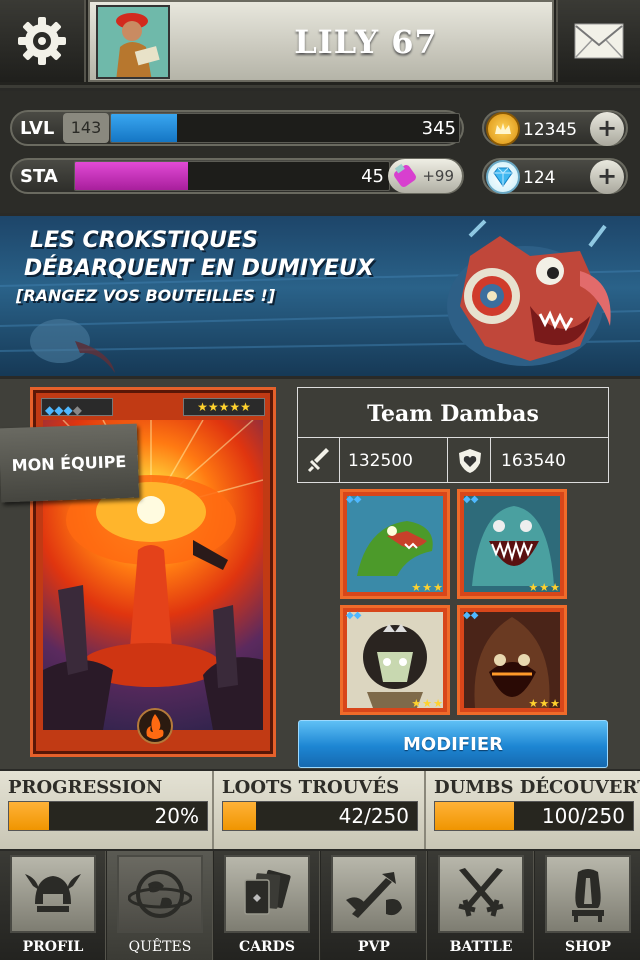 This screenshot has height=960, width=640. I want to click on mail-button, so click(598, 41).